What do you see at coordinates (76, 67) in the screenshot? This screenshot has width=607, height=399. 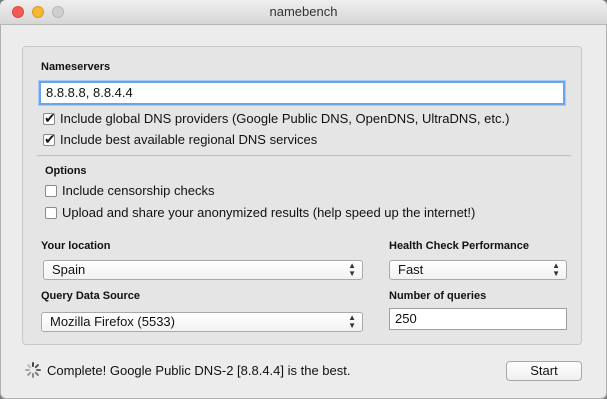 I see `nameservers-label: Nameservers` at bounding box center [76, 67].